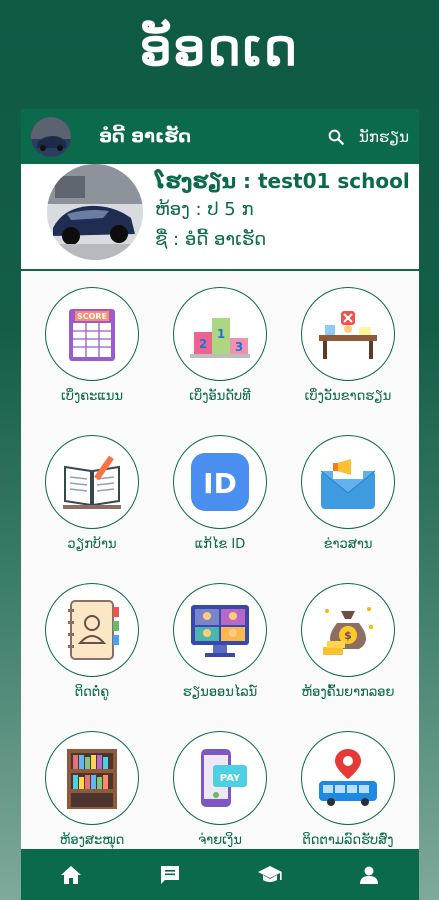  I want to click on news-megaphone-icon, so click(348, 482).